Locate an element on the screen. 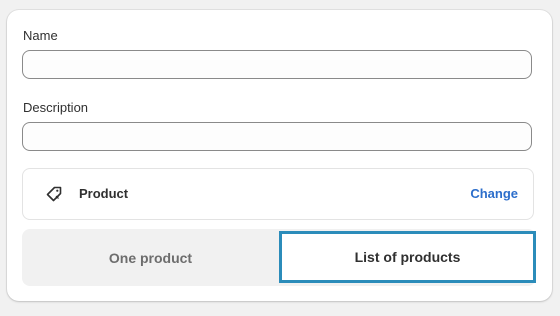 The width and height of the screenshot is (560, 316). segment-list-of-products: List of products is located at coordinates (407, 257).